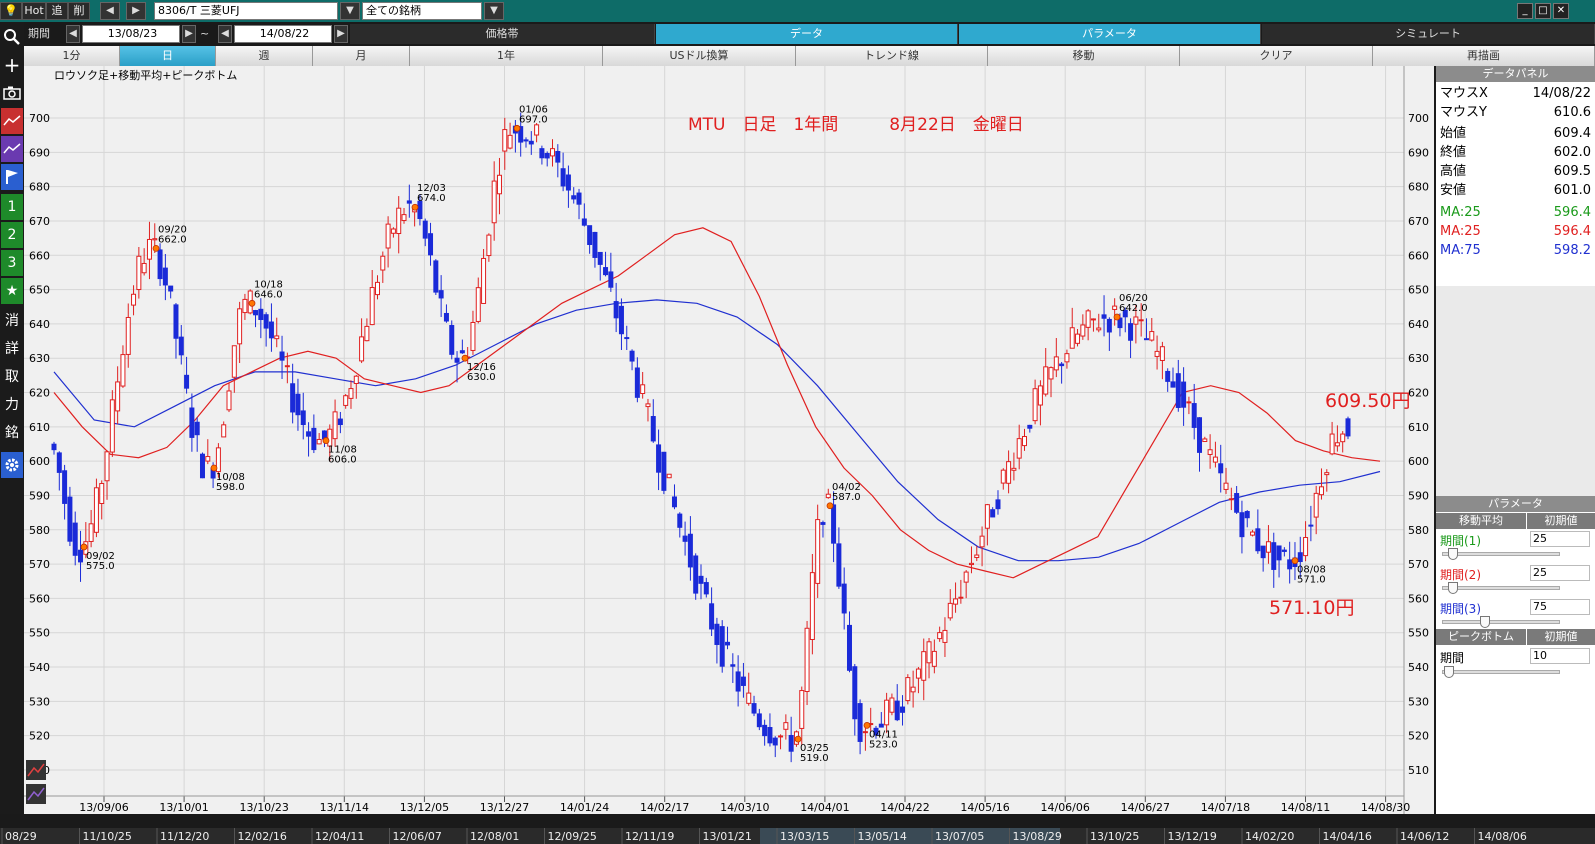  What do you see at coordinates (1561, 521) in the screenshot?
I see `ma-init-button: 初期値` at bounding box center [1561, 521].